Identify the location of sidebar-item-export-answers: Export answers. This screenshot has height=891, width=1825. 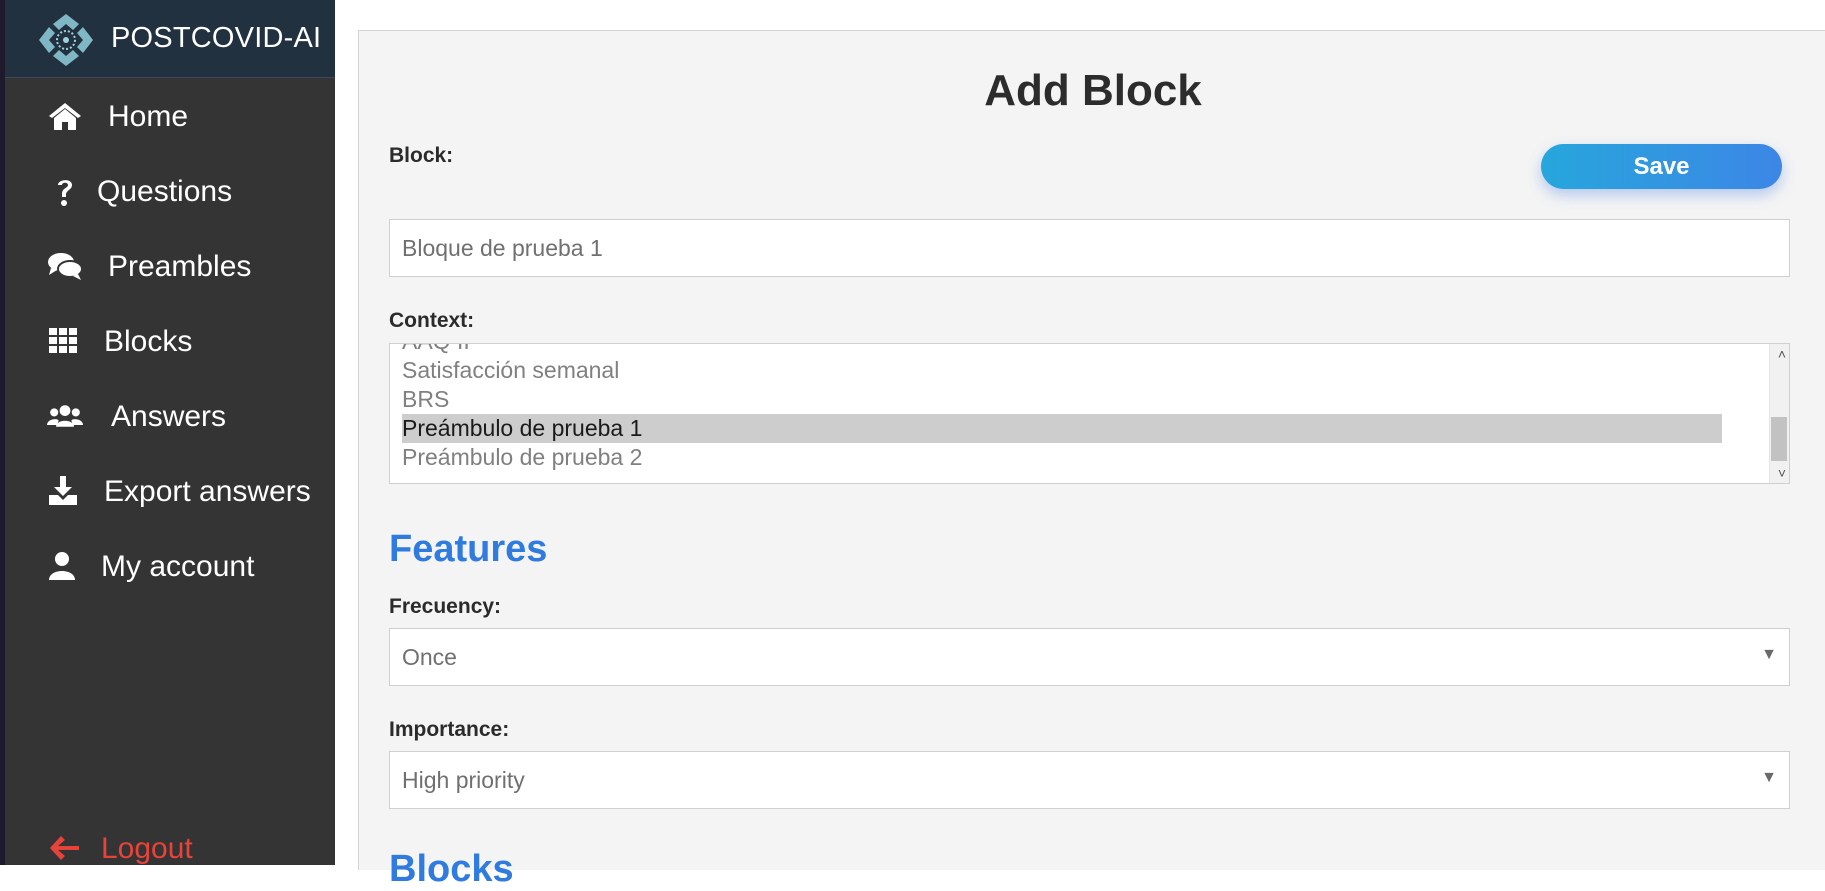
(170, 491).